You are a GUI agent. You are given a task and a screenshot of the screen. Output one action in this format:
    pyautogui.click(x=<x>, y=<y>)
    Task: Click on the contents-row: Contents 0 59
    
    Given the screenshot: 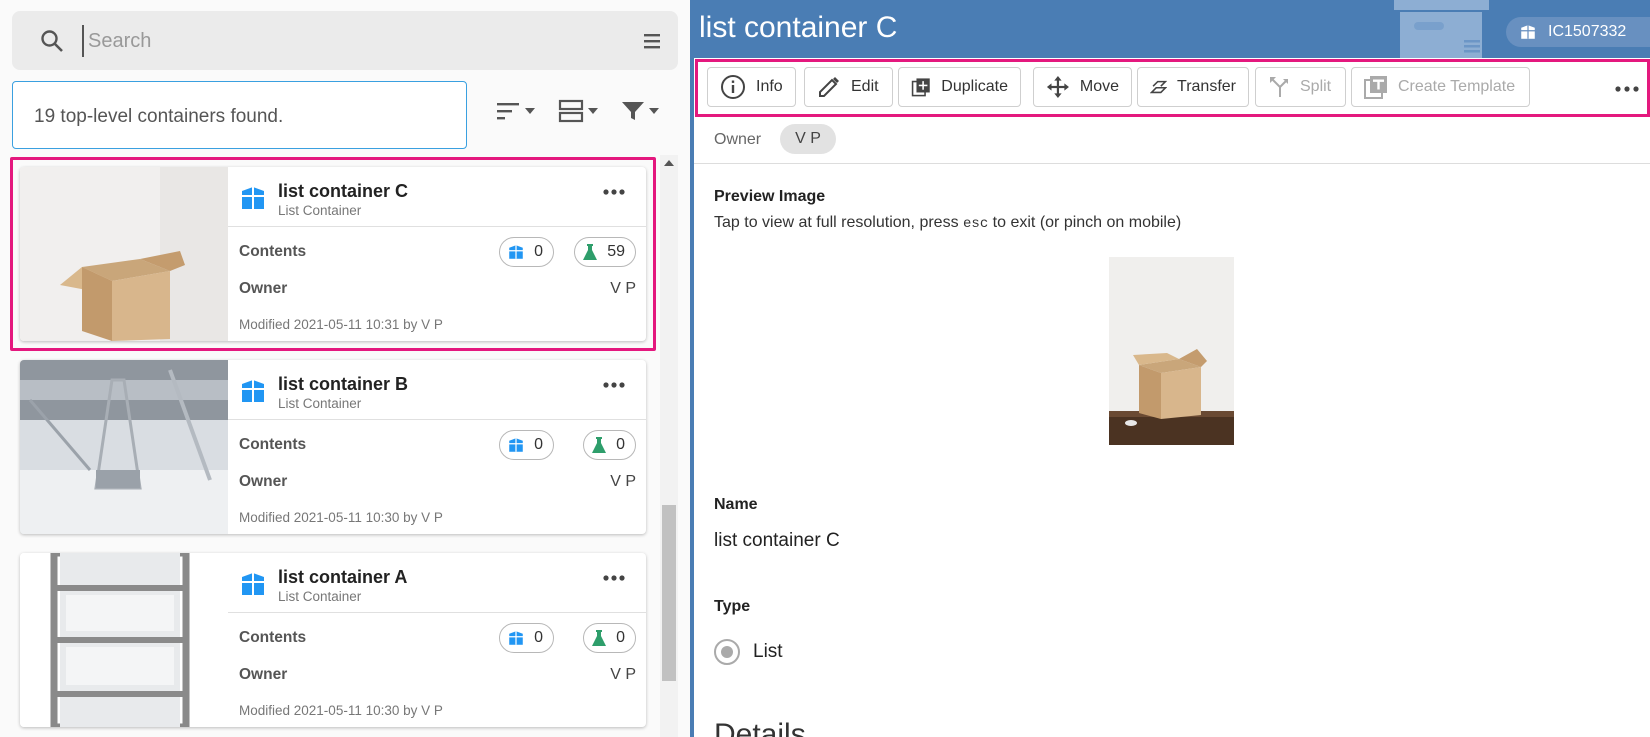 What is the action you would take?
    pyautogui.click(x=437, y=252)
    